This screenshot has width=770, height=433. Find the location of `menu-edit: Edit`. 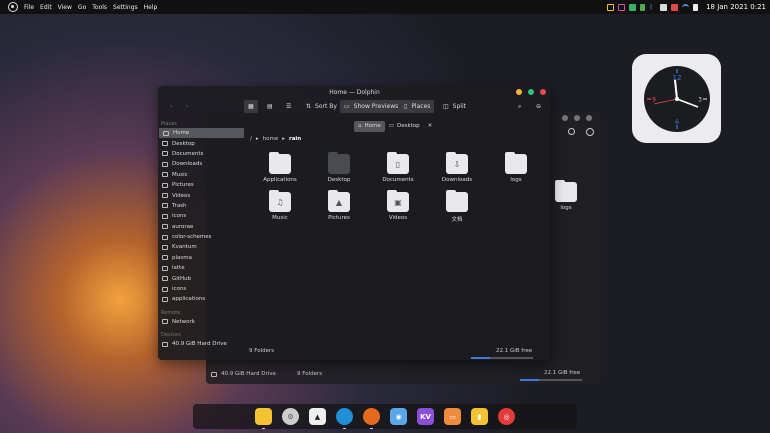

menu-edit: Edit is located at coordinates (46, 7).